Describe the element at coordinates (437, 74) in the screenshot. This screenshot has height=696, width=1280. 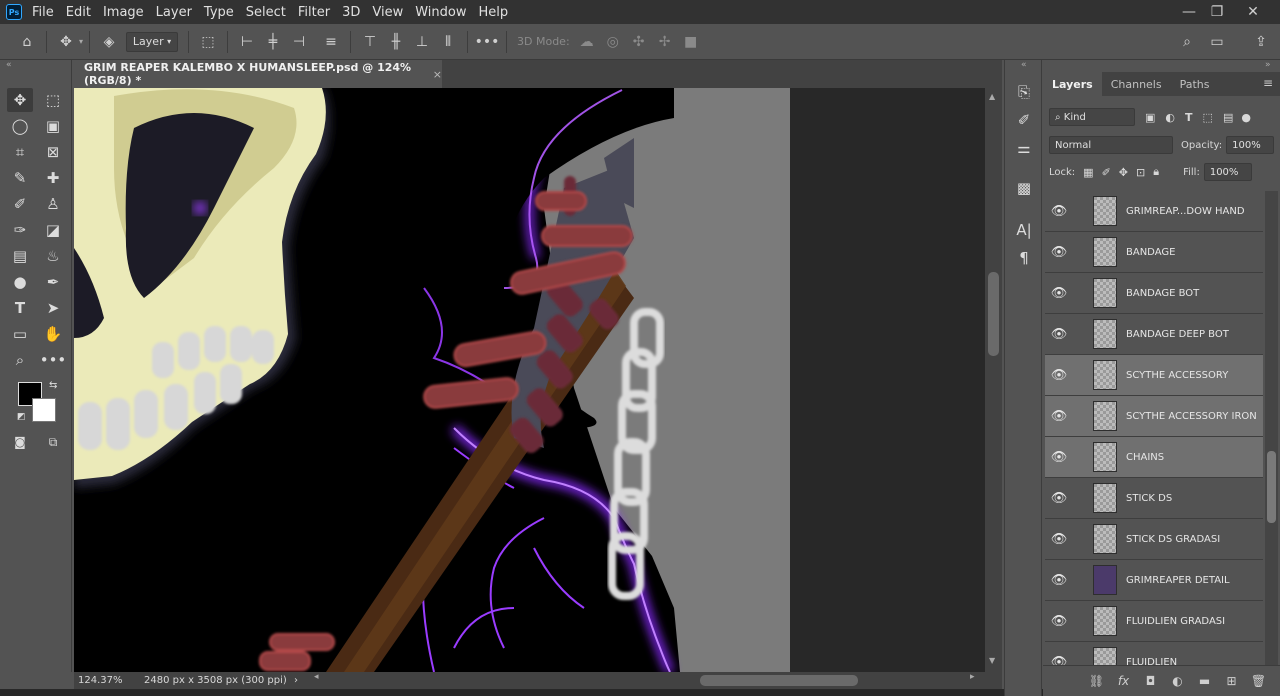
I see `close-tab-icon: ×` at that location.